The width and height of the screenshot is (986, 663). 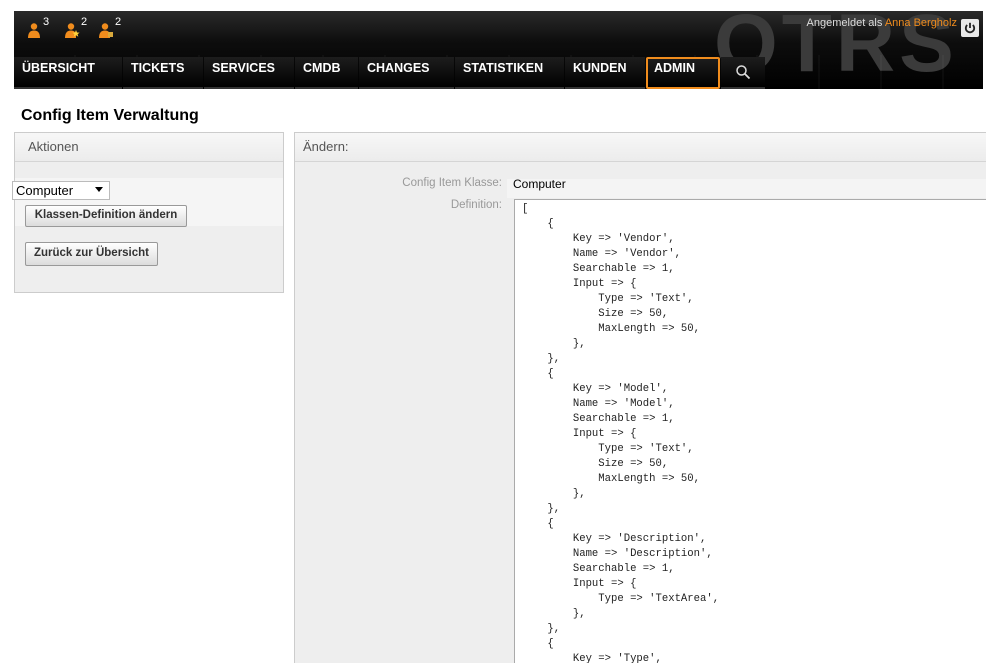 I want to click on nav-statistics: STATISTIKEN, so click(x=509, y=73).